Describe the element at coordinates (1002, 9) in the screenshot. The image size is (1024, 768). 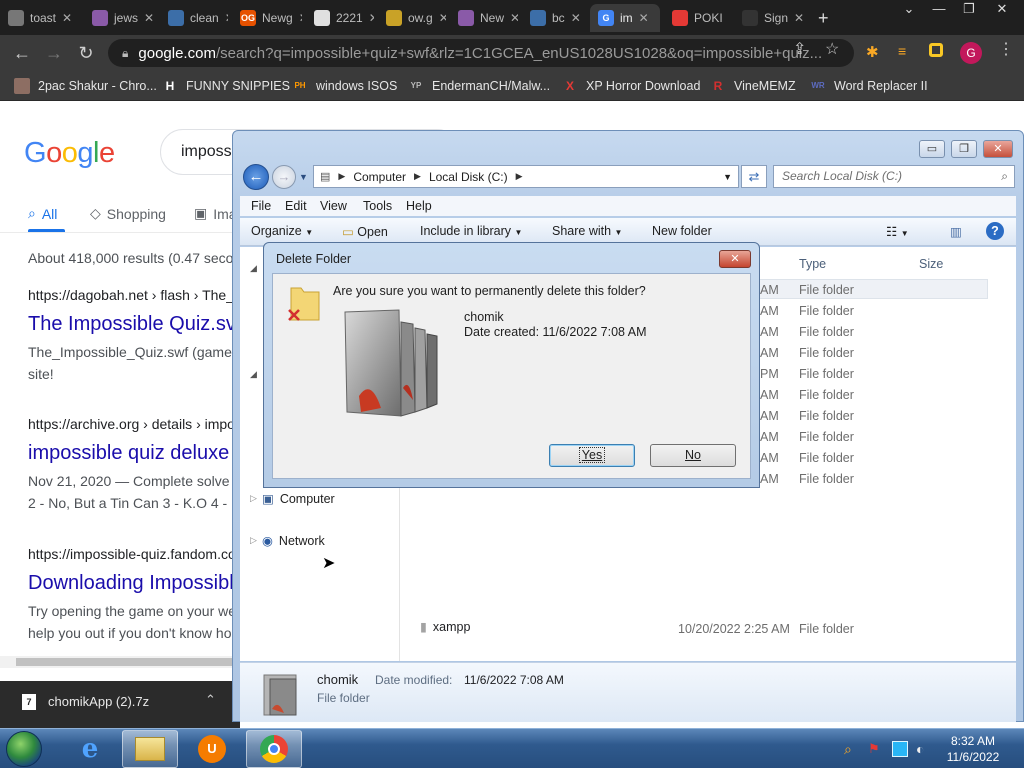
I see `close-window-button: ✕` at that location.